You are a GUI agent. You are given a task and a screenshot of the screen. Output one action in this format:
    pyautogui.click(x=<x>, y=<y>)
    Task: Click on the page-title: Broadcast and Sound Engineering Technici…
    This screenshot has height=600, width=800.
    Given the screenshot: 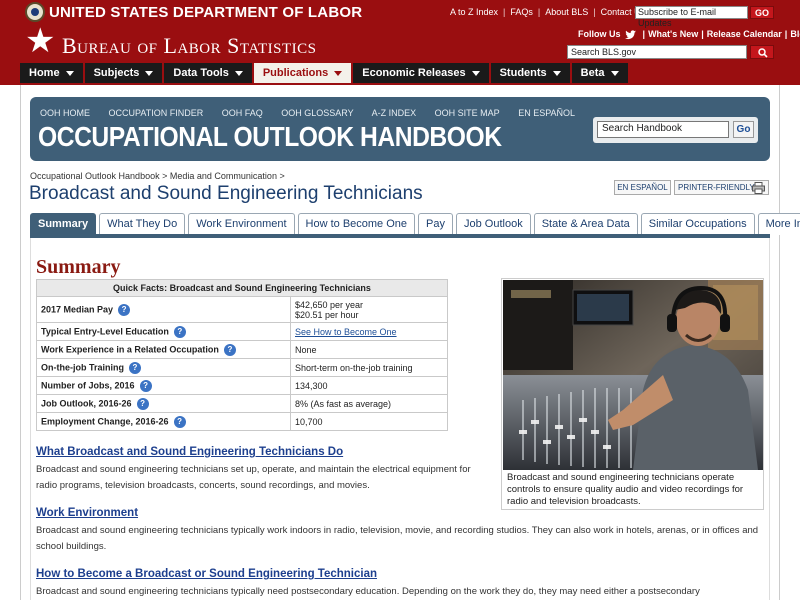 What is the action you would take?
    pyautogui.click(x=226, y=193)
    